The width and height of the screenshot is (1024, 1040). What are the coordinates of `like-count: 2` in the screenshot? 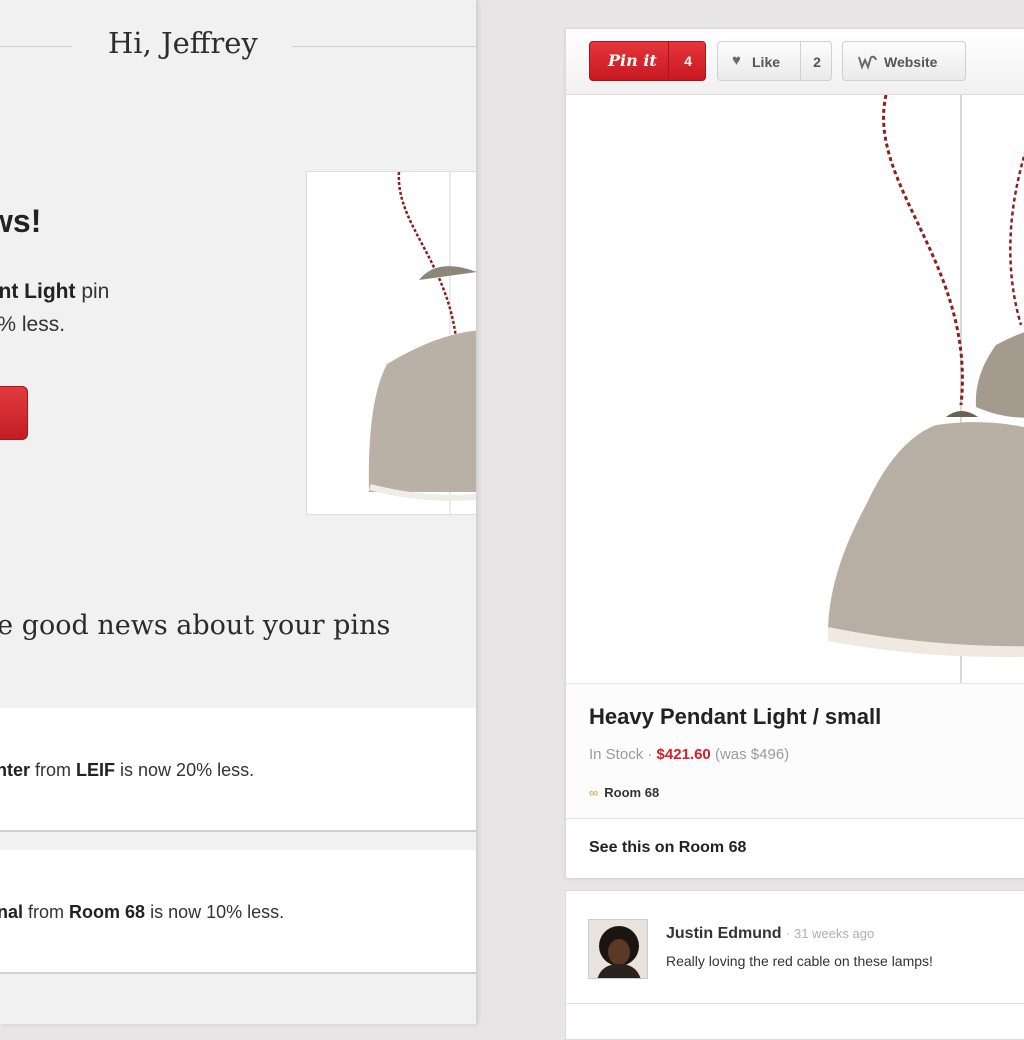 It's located at (817, 62).